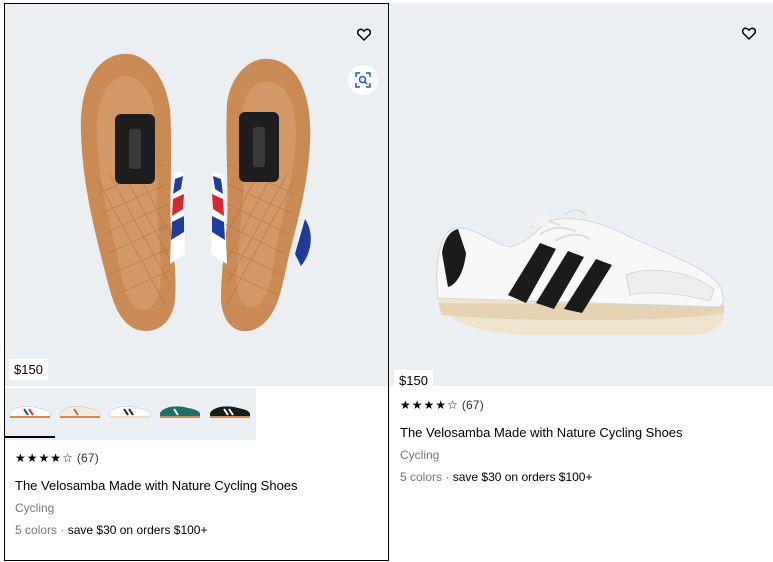  What do you see at coordinates (180, 413) in the screenshot?
I see `thumbnail-teal-white` at bounding box center [180, 413].